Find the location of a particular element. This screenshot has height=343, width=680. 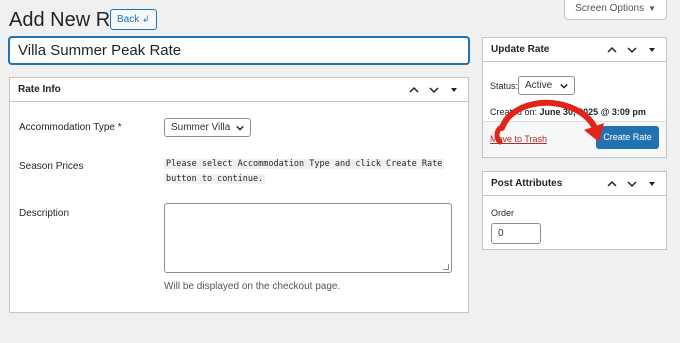

created-prefix: Created on: is located at coordinates (514, 112).